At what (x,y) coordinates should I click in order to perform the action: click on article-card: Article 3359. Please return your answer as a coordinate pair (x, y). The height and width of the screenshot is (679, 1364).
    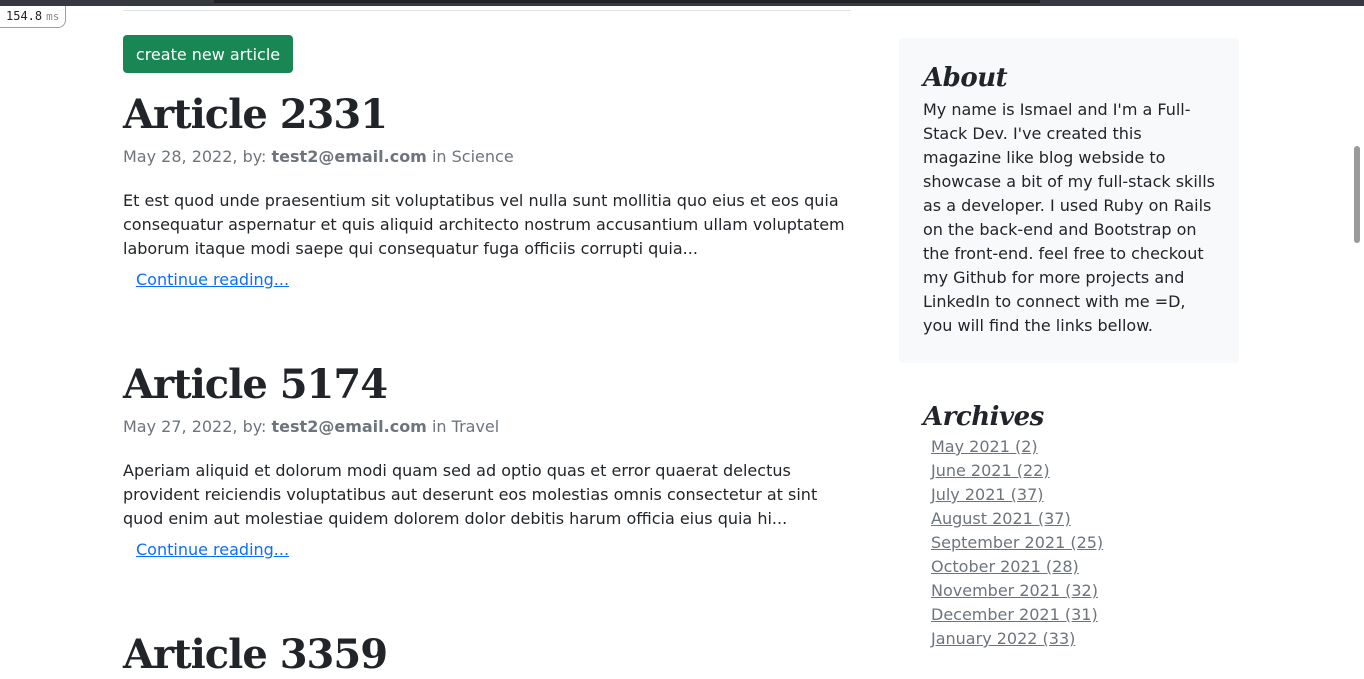
    Looking at the image, I should click on (487, 655).